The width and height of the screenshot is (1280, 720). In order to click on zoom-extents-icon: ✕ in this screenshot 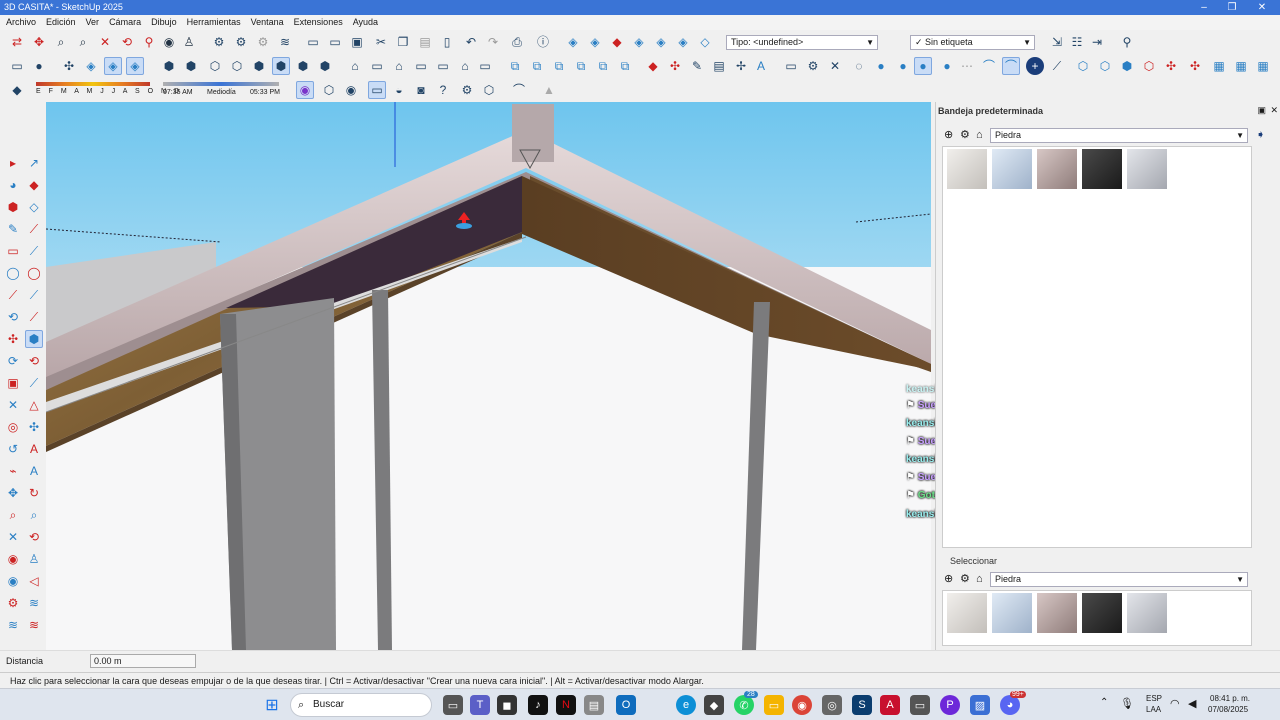, I will do `click(105, 42)`.